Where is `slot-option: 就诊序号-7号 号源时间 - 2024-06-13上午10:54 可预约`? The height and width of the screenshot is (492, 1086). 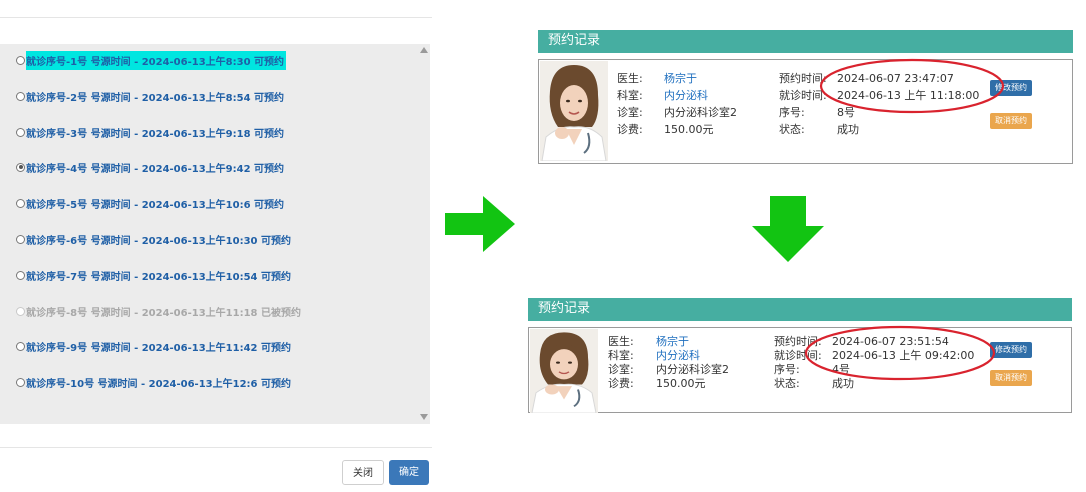
slot-option: 就诊序号-7号 号源时间 - 2024-06-13上午10:54 可预约 is located at coordinates (153, 275).